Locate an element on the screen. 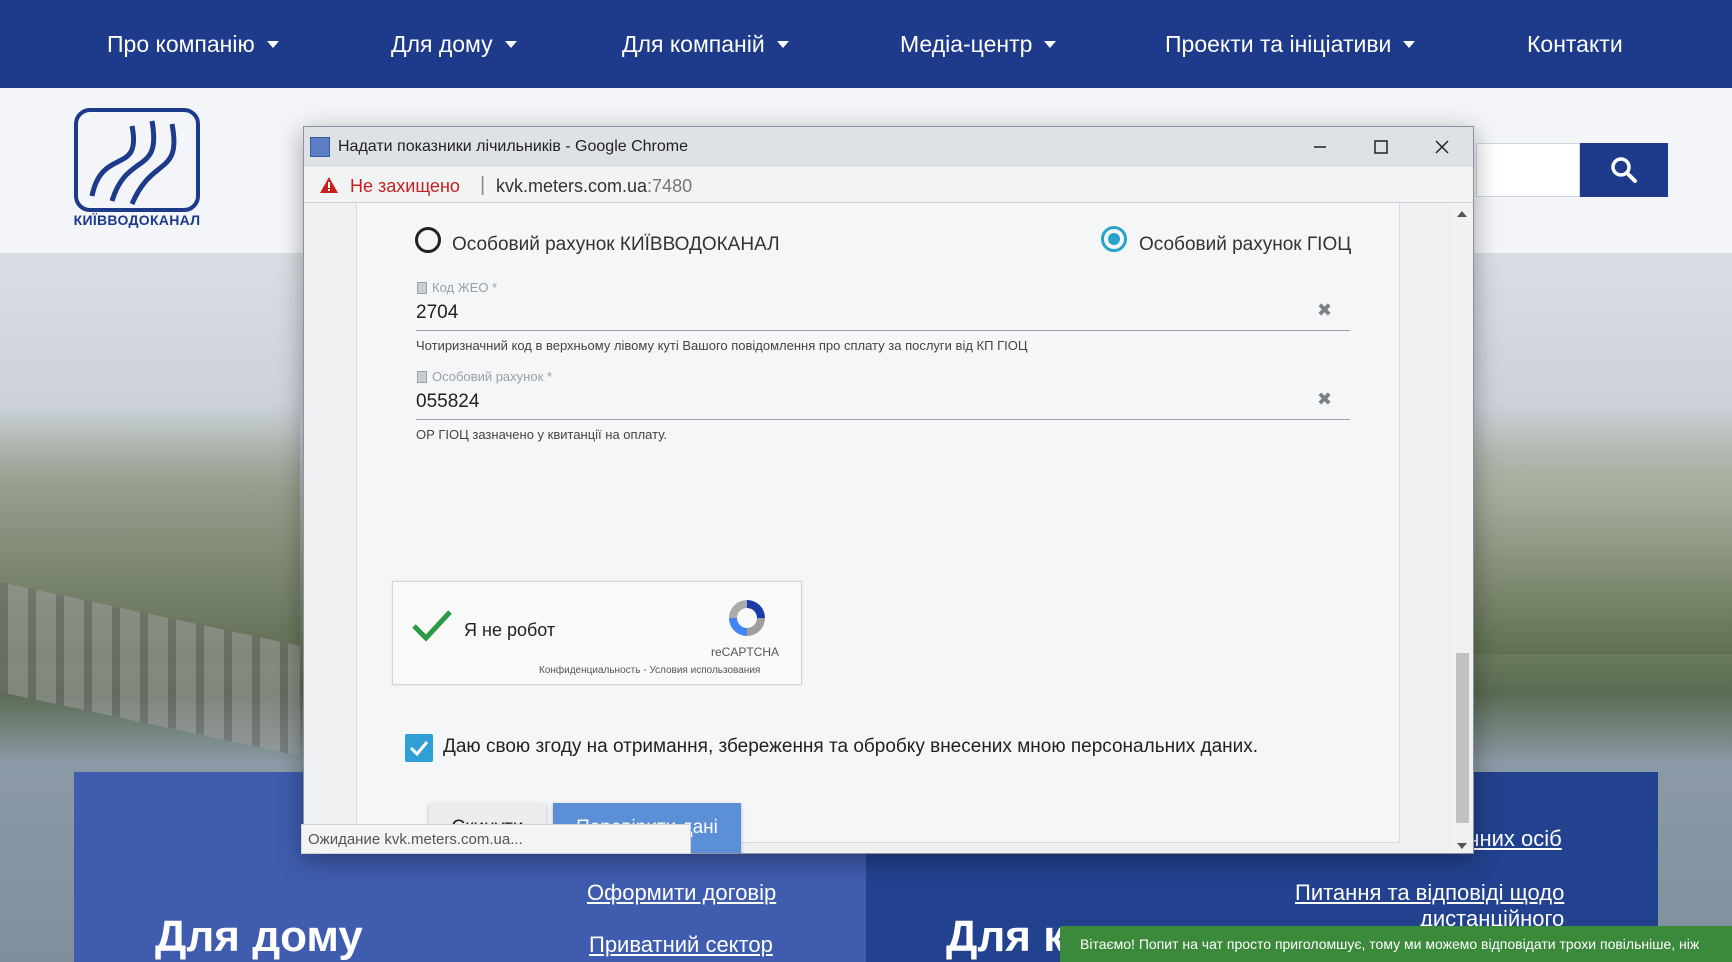 The height and width of the screenshot is (962, 1732). nav-item-home: Для дому is located at coordinates (454, 44).